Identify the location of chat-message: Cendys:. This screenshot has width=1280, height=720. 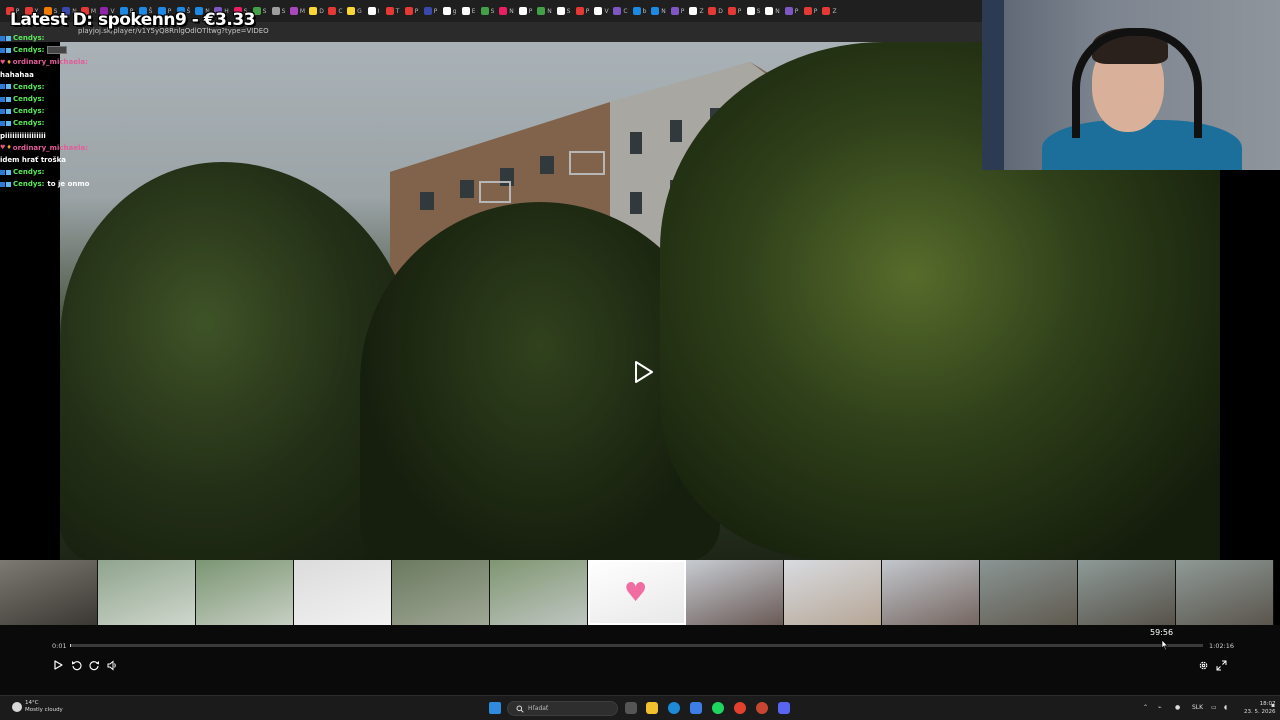
(75, 99).